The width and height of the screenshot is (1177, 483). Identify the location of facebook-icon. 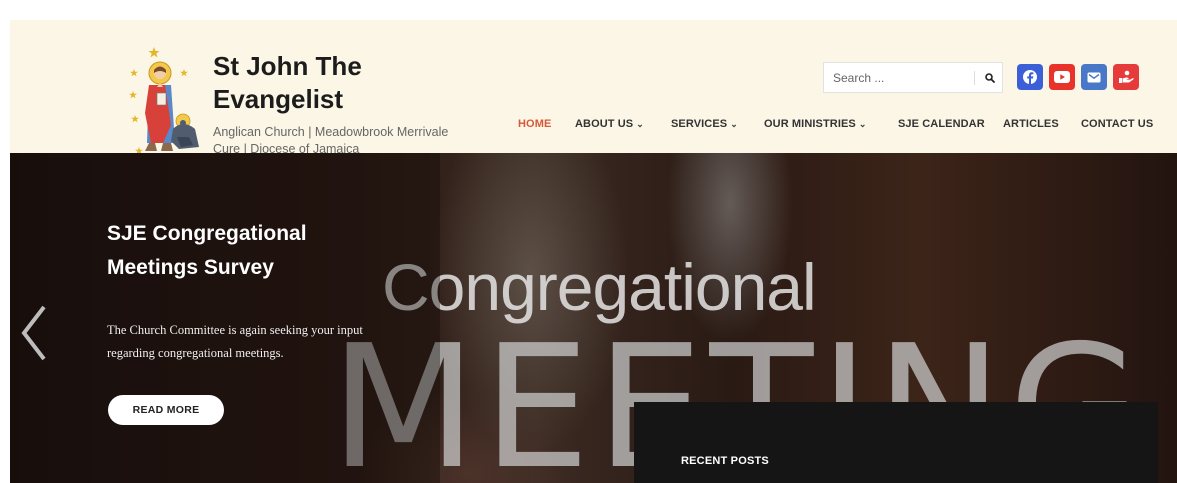
(1030, 77).